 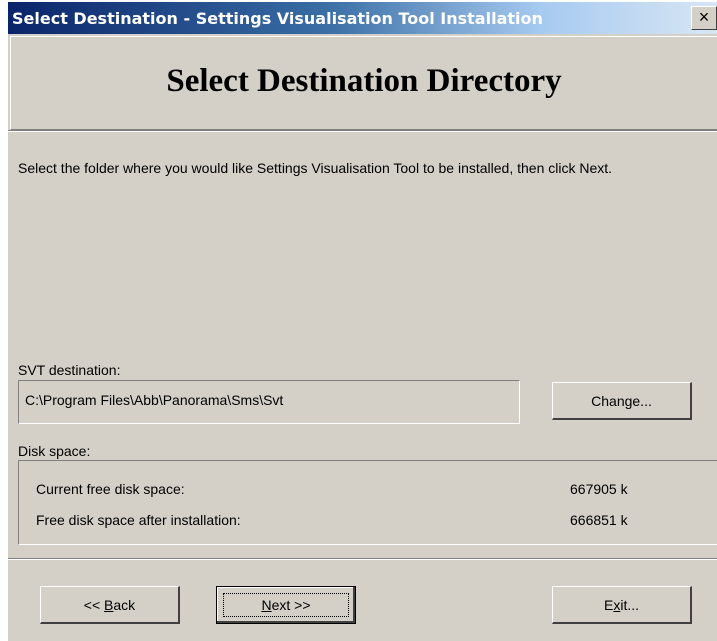 What do you see at coordinates (608, 604) in the screenshot?
I see `exit-prefix: E` at bounding box center [608, 604].